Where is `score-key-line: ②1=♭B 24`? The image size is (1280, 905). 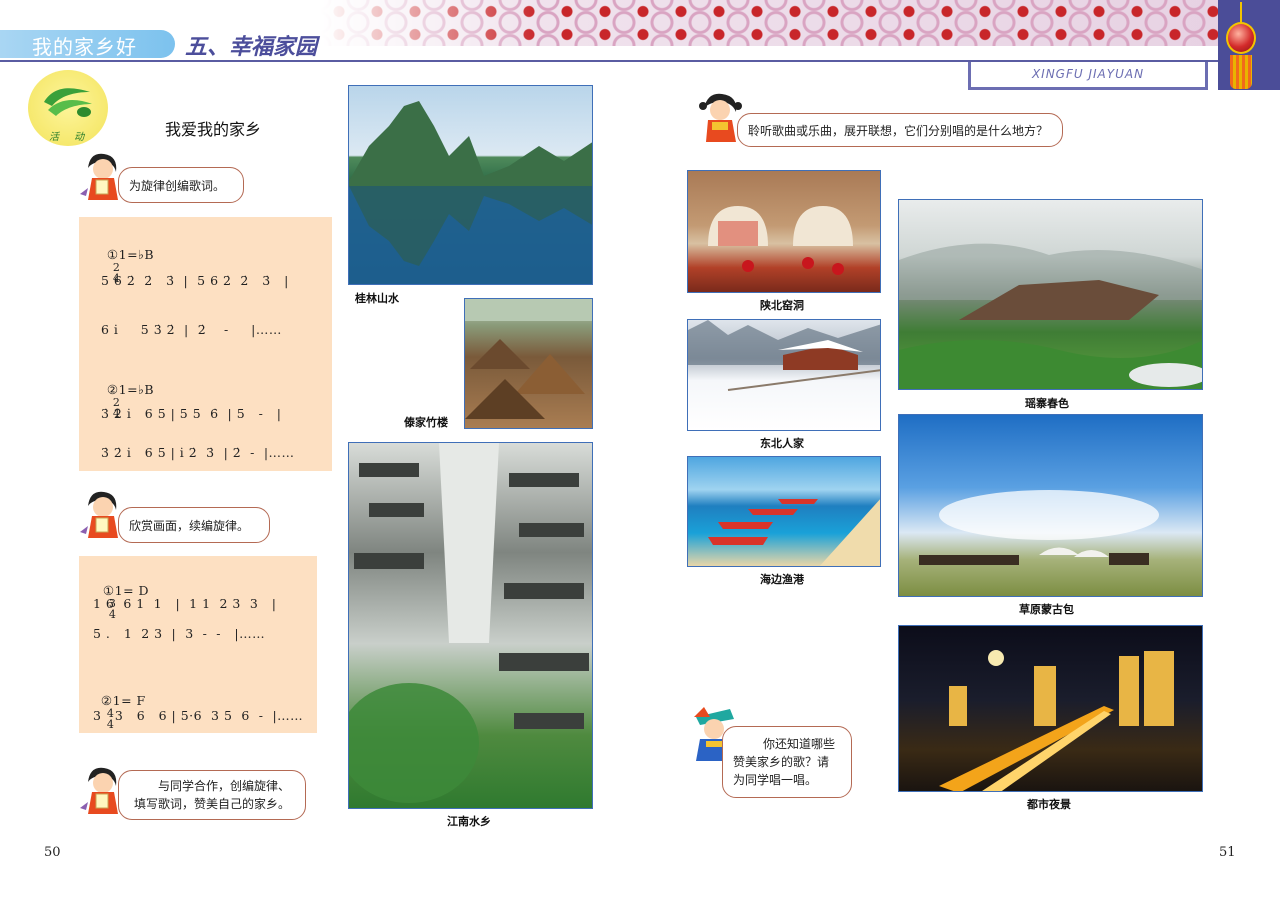
score-key-line: ②1=♭B 24 is located at coordinates (121, 400).